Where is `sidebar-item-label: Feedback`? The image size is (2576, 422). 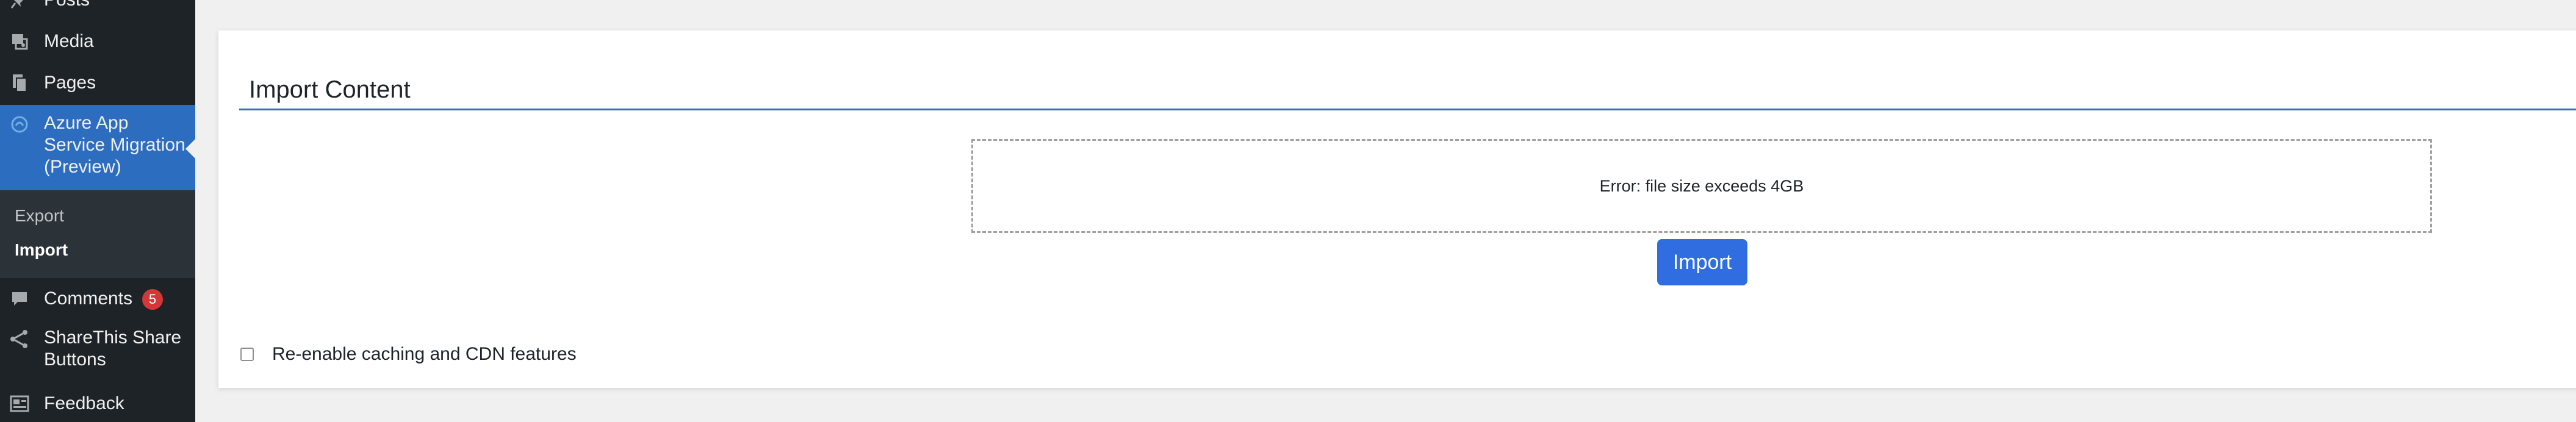 sidebar-item-label: Feedback is located at coordinates (84, 403).